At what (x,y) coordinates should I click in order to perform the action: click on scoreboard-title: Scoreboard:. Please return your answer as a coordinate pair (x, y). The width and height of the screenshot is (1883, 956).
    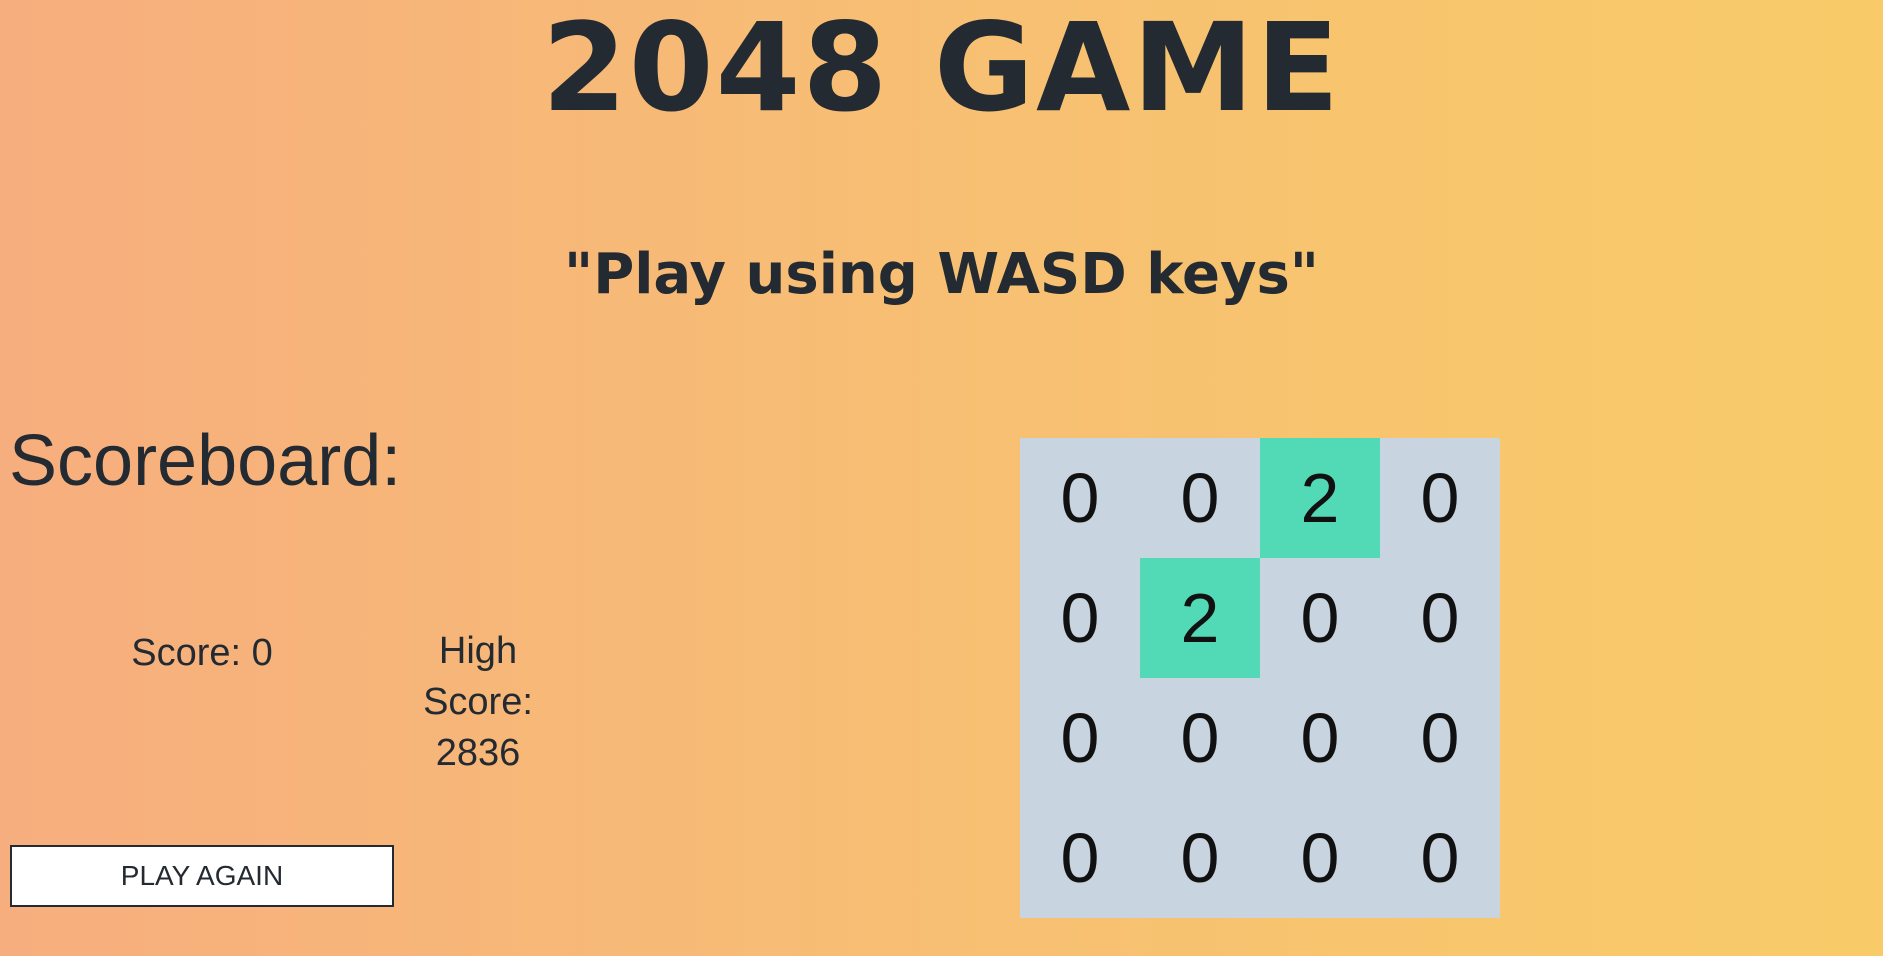
    Looking at the image, I should click on (205, 461).